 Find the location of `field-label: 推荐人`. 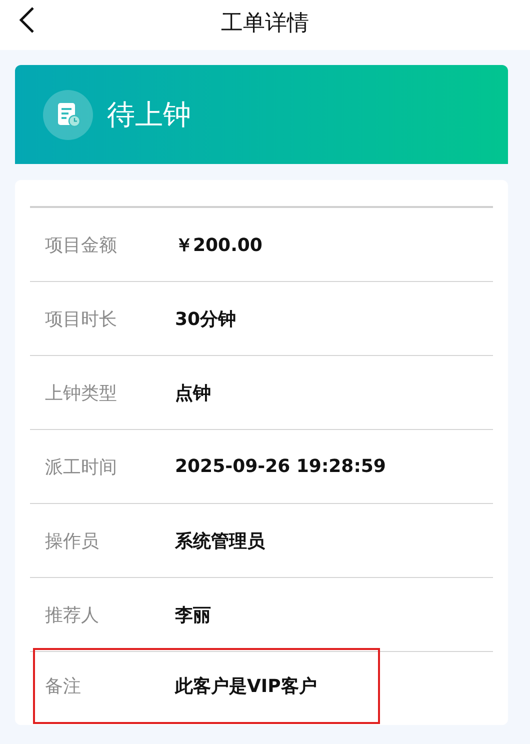

field-label: 推荐人 is located at coordinates (72, 615).